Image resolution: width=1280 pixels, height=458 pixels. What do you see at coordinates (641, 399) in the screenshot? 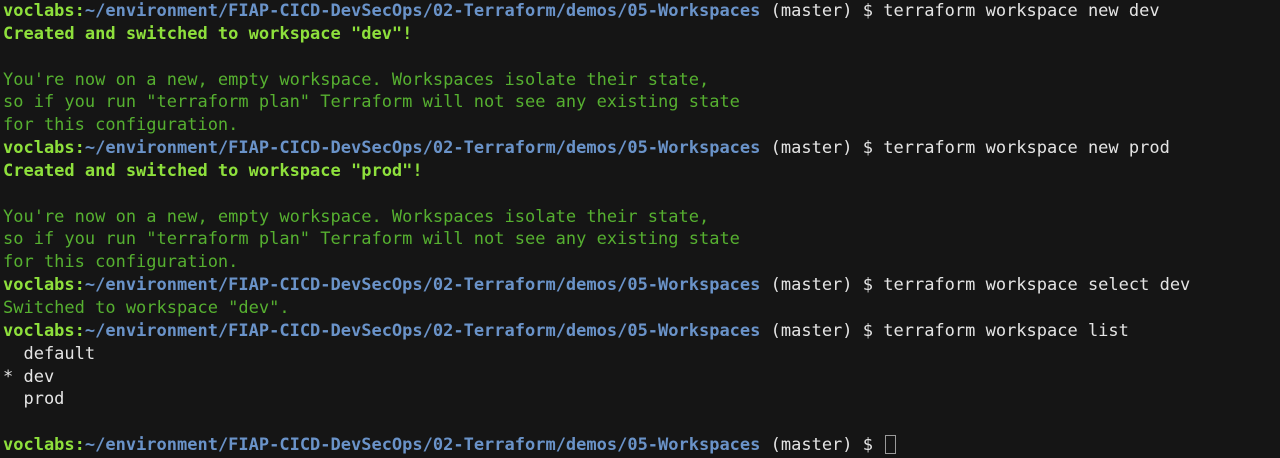
I see `output-line: prod` at bounding box center [641, 399].